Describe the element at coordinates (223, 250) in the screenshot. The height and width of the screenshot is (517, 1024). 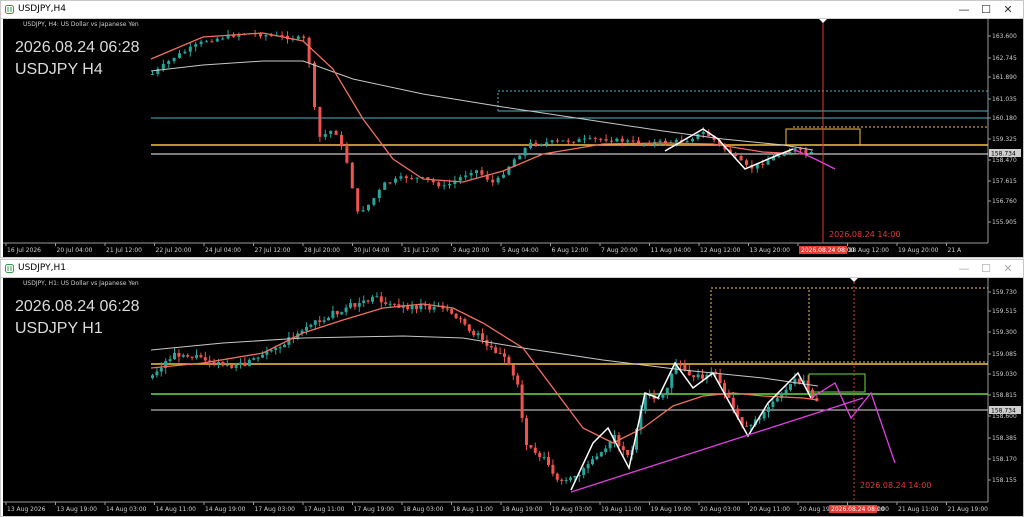
I see `time-axis-label: 24 Jul 04:00` at that location.